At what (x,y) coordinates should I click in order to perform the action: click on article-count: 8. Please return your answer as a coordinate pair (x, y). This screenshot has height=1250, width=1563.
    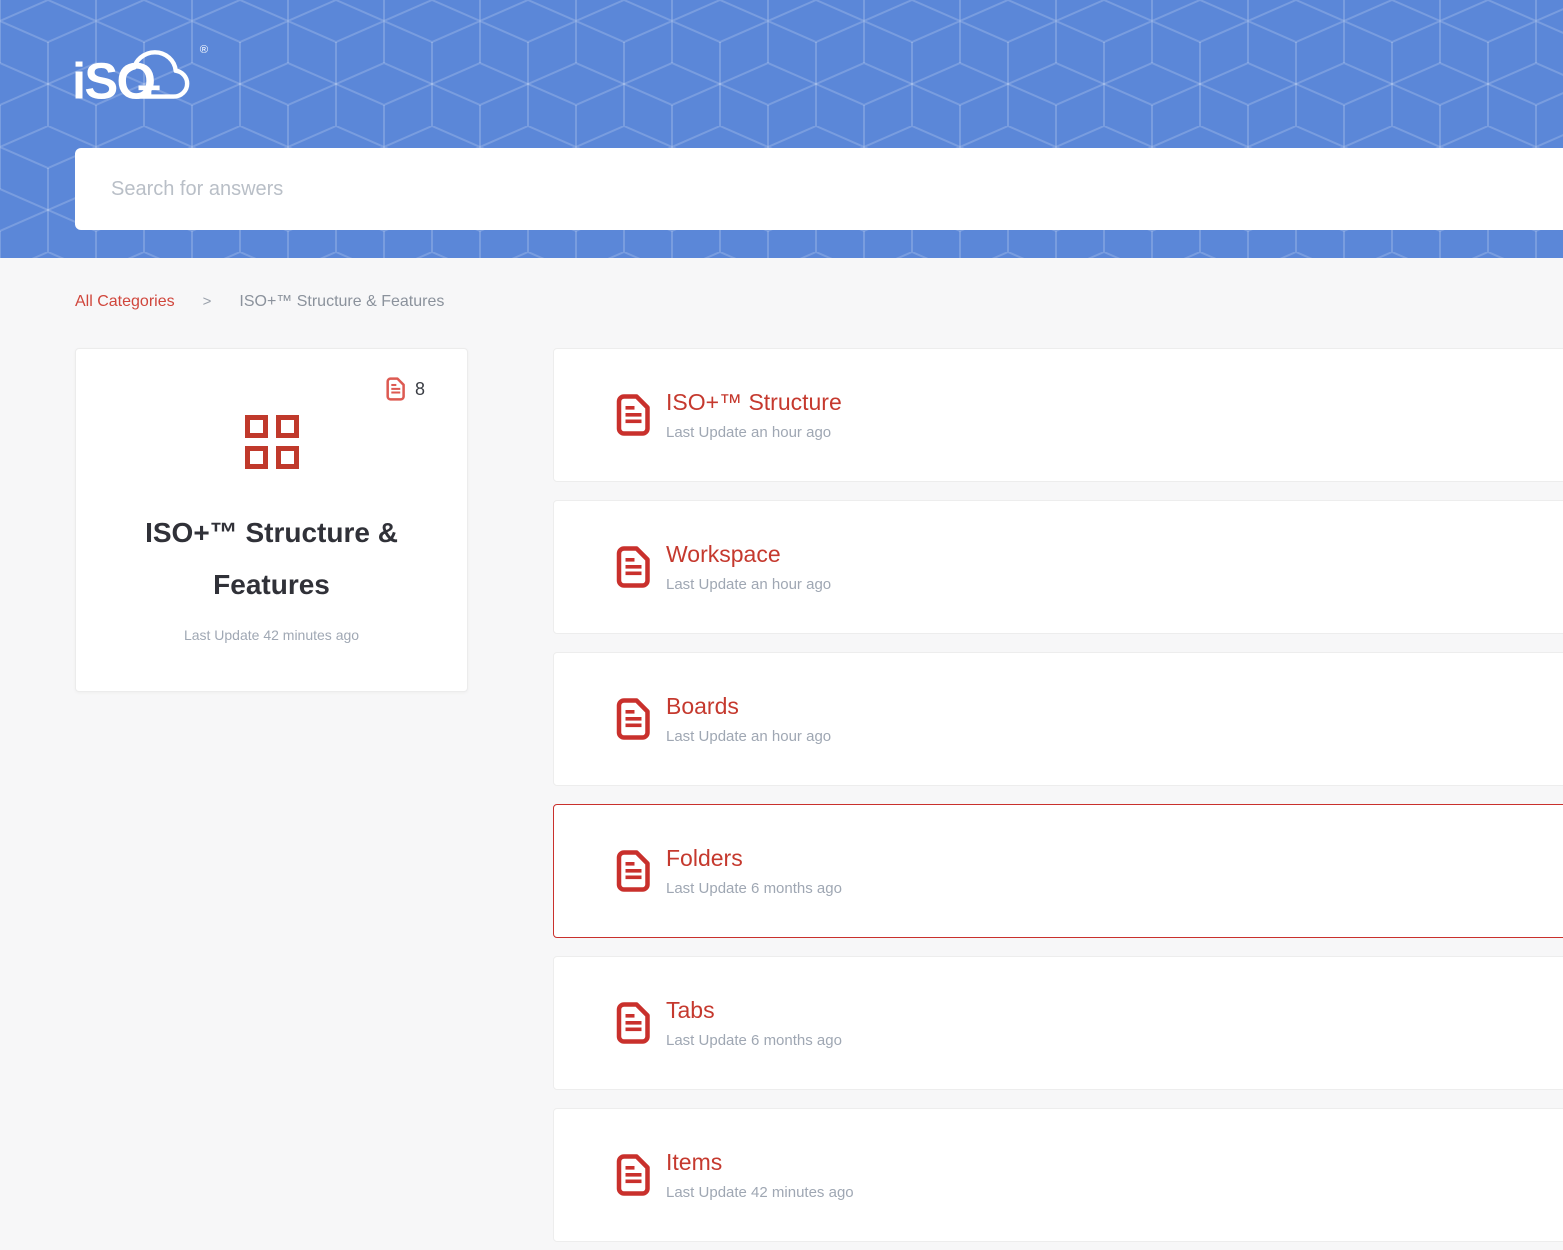
    Looking at the image, I should click on (419, 388).